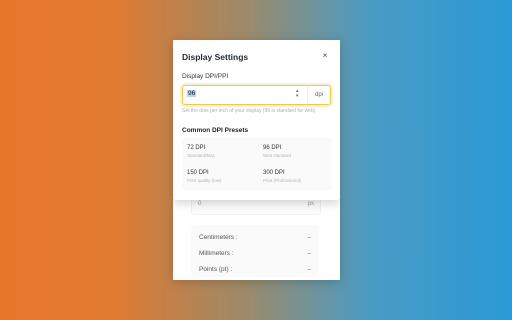  What do you see at coordinates (272, 148) in the screenshot?
I see `preset-dpi: 96 DPI` at bounding box center [272, 148].